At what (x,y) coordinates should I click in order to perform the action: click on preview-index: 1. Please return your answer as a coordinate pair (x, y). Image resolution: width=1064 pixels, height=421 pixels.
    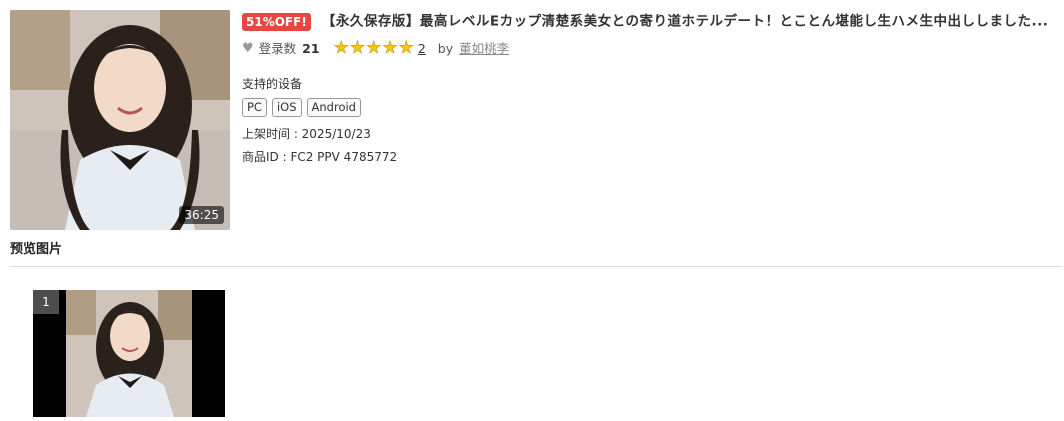
    Looking at the image, I should click on (46, 302).